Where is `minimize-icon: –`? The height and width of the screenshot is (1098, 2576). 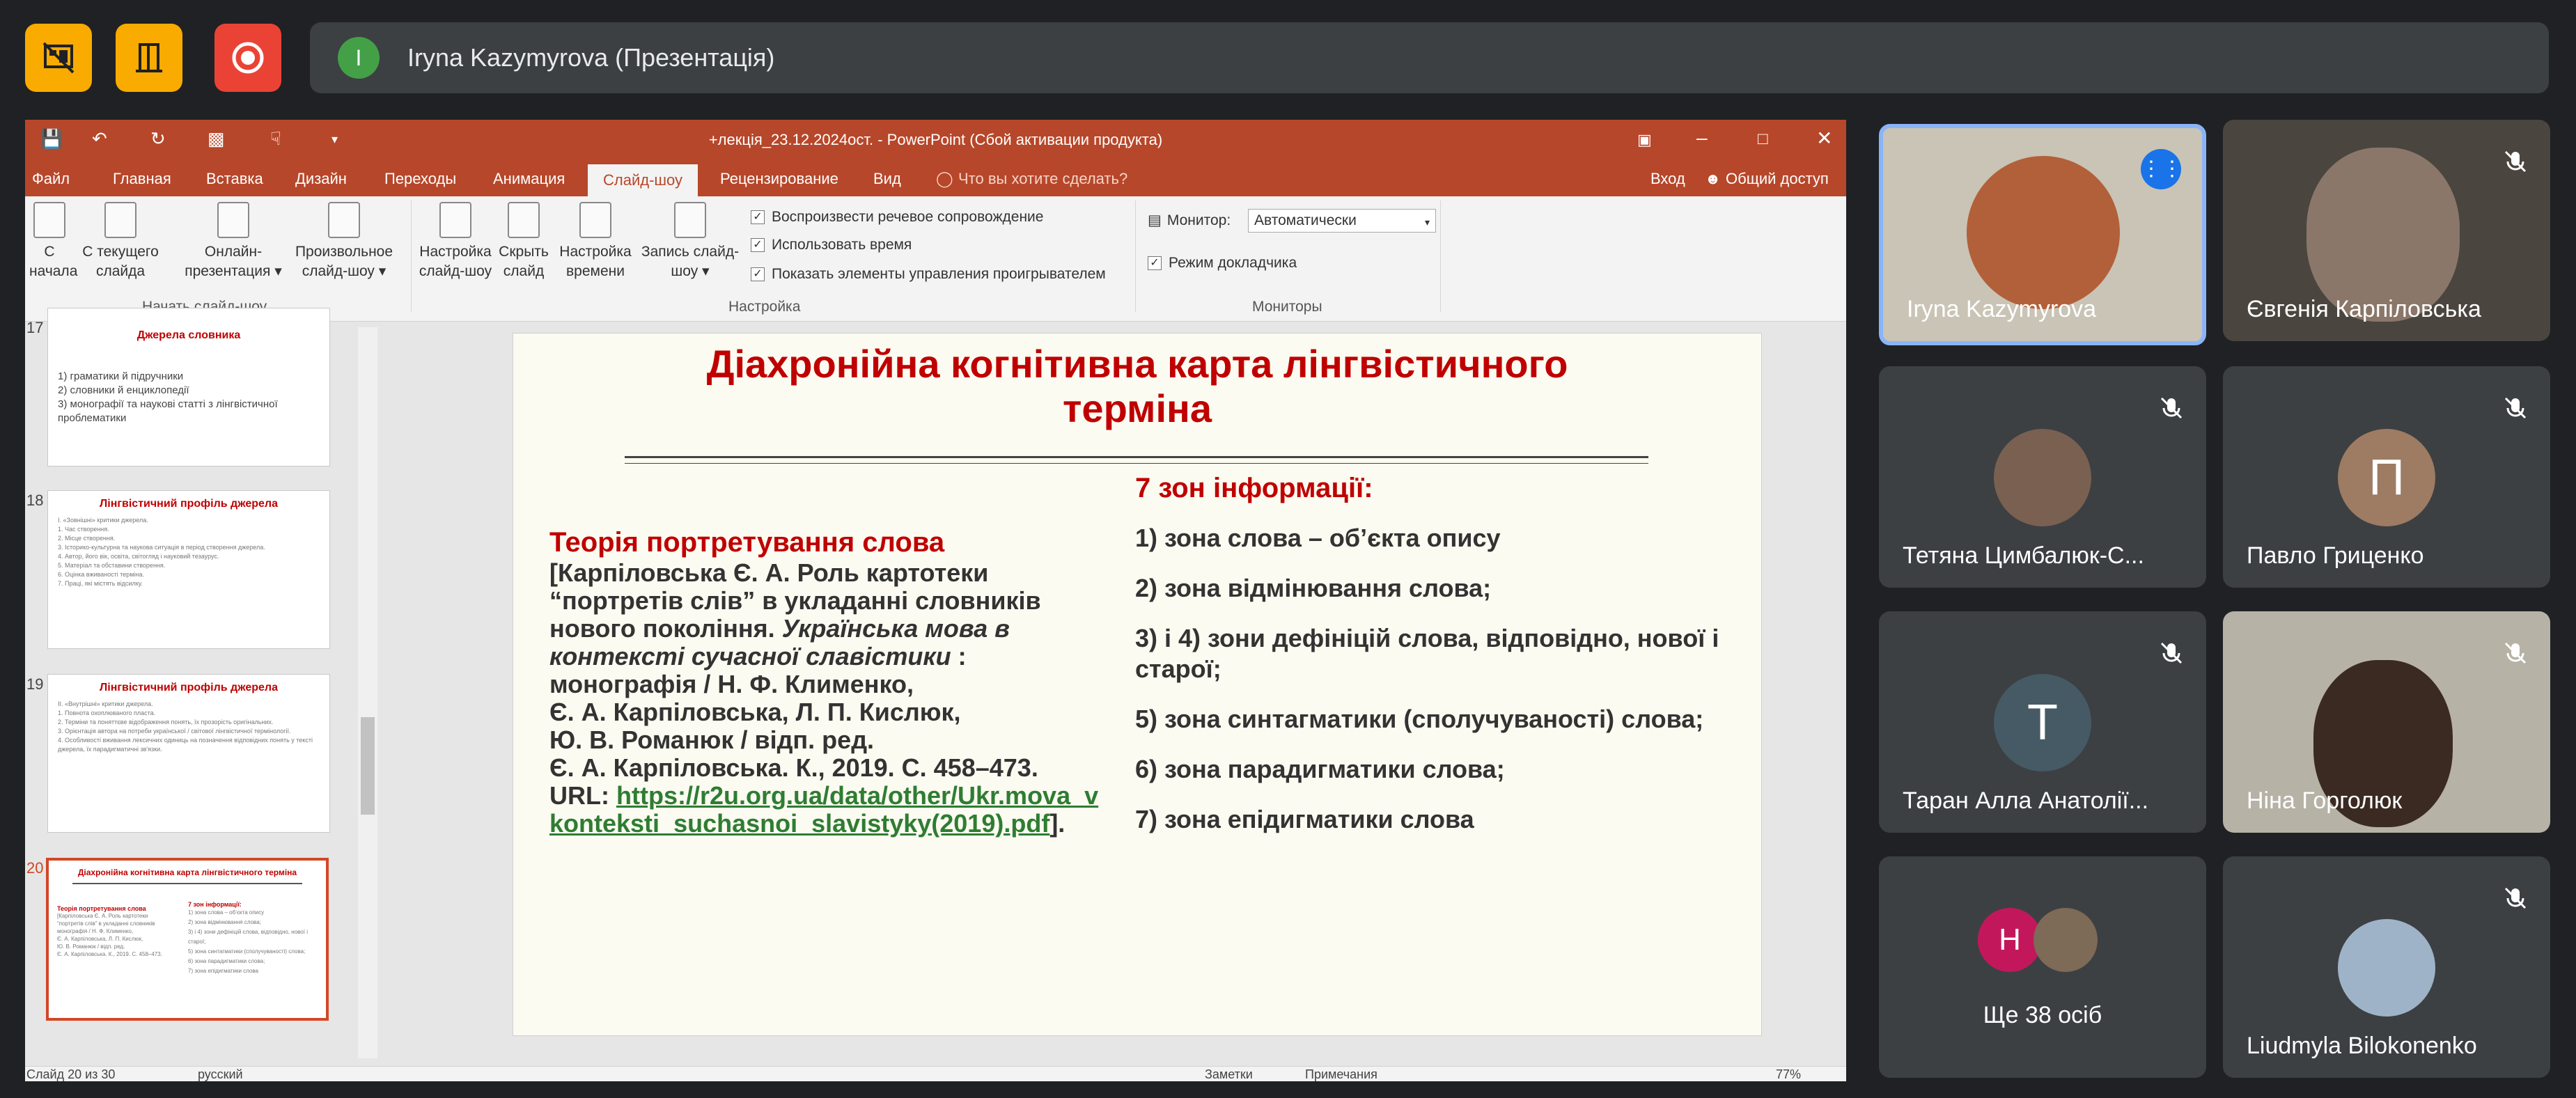 minimize-icon: – is located at coordinates (1702, 138).